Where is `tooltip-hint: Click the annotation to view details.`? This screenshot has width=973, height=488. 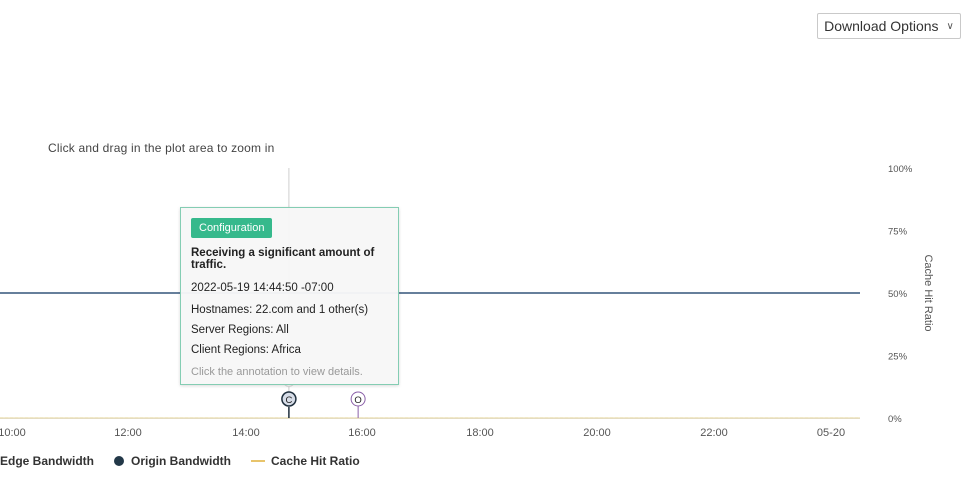 tooltip-hint: Click the annotation to view details. is located at coordinates (277, 372).